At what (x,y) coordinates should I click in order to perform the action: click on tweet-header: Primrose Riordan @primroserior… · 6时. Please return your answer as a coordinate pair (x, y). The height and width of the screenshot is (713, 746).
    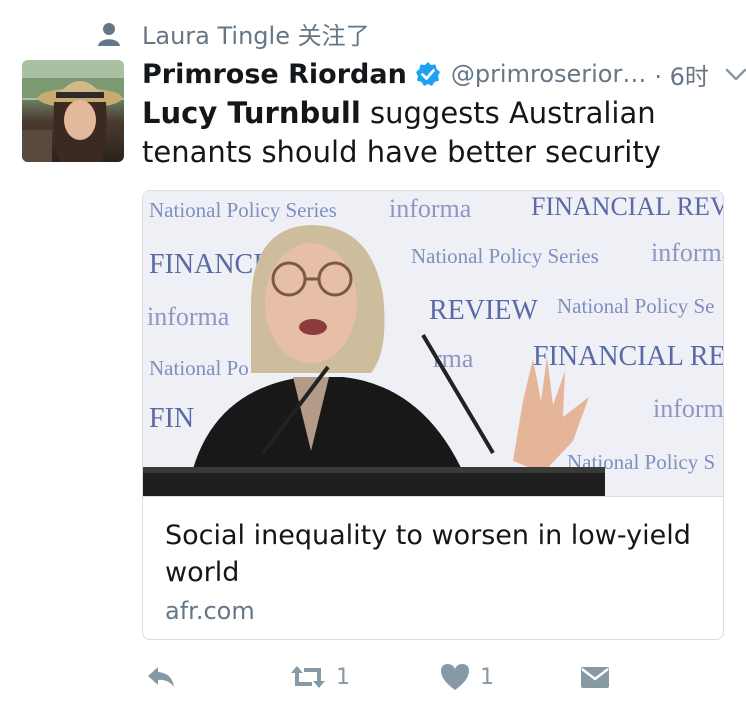
    Looking at the image, I should click on (444, 74).